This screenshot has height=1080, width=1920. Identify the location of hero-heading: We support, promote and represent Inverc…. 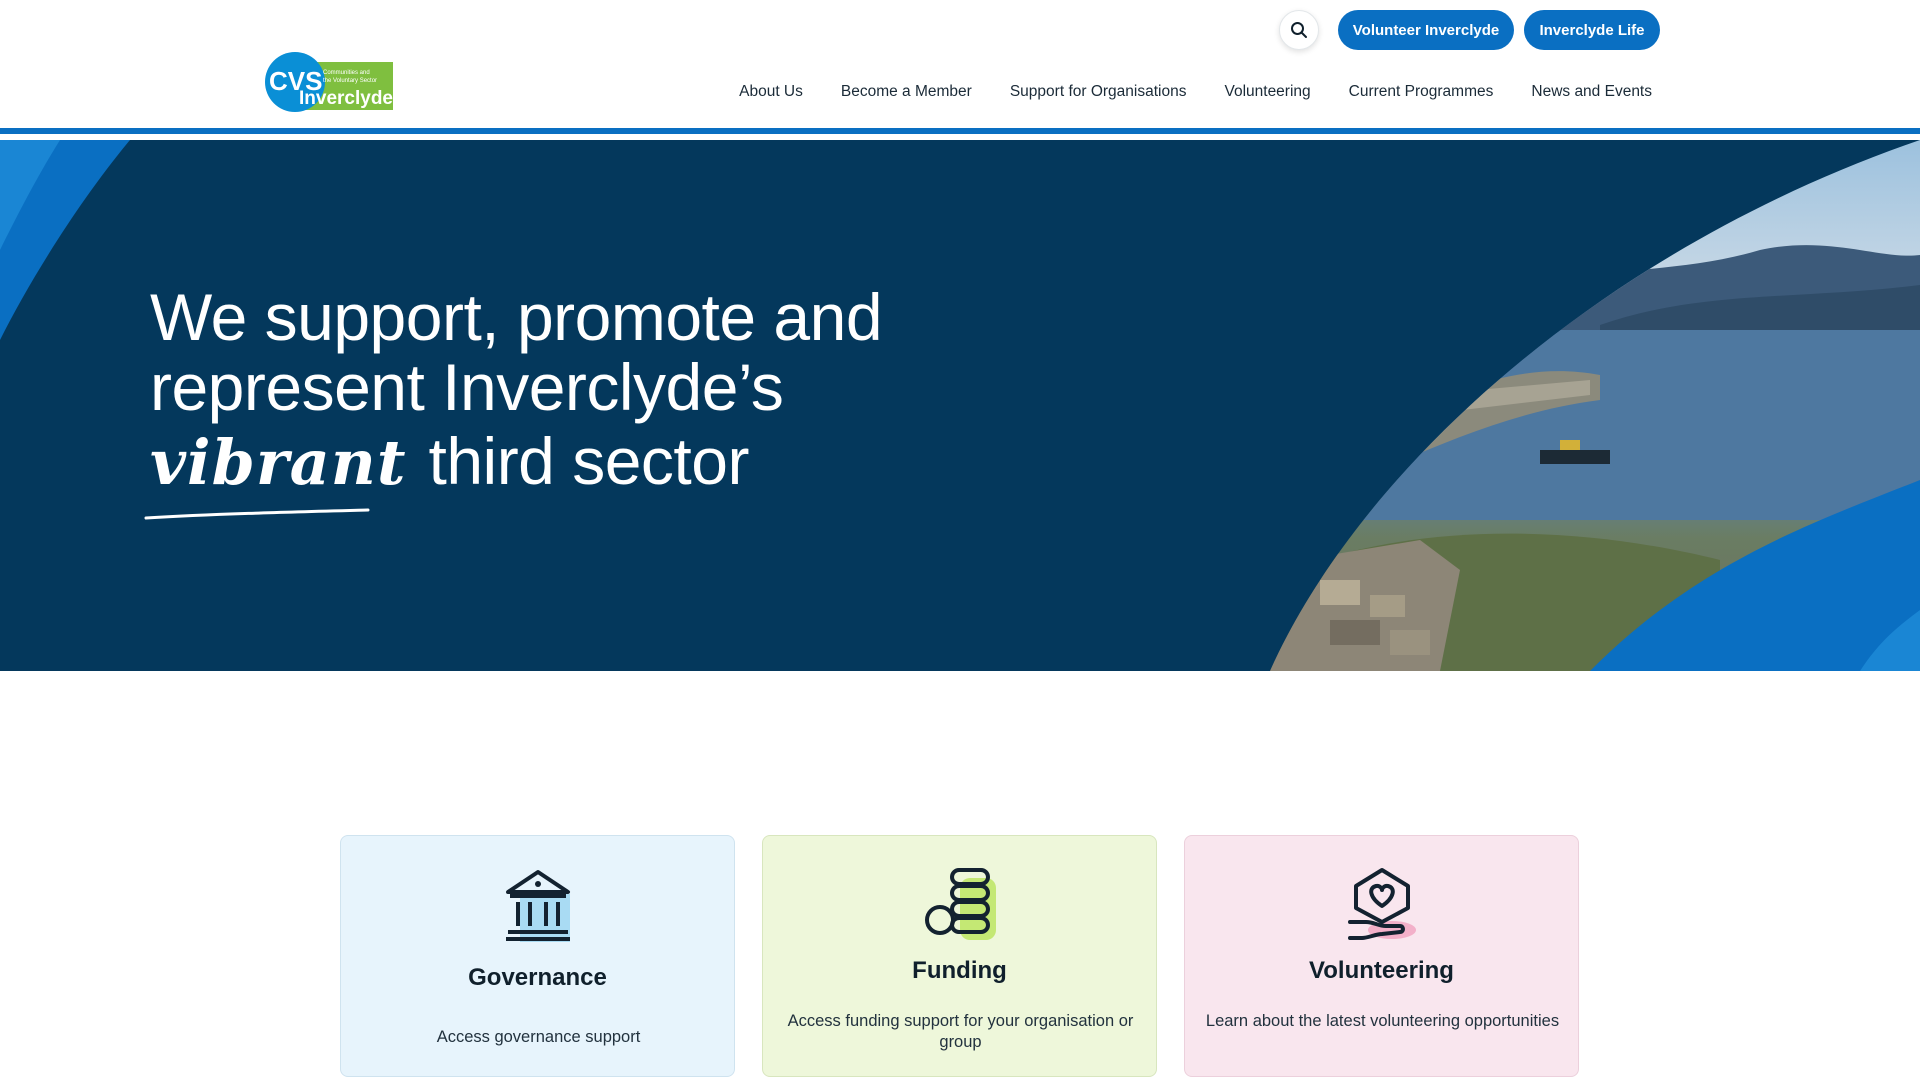
(557, 400).